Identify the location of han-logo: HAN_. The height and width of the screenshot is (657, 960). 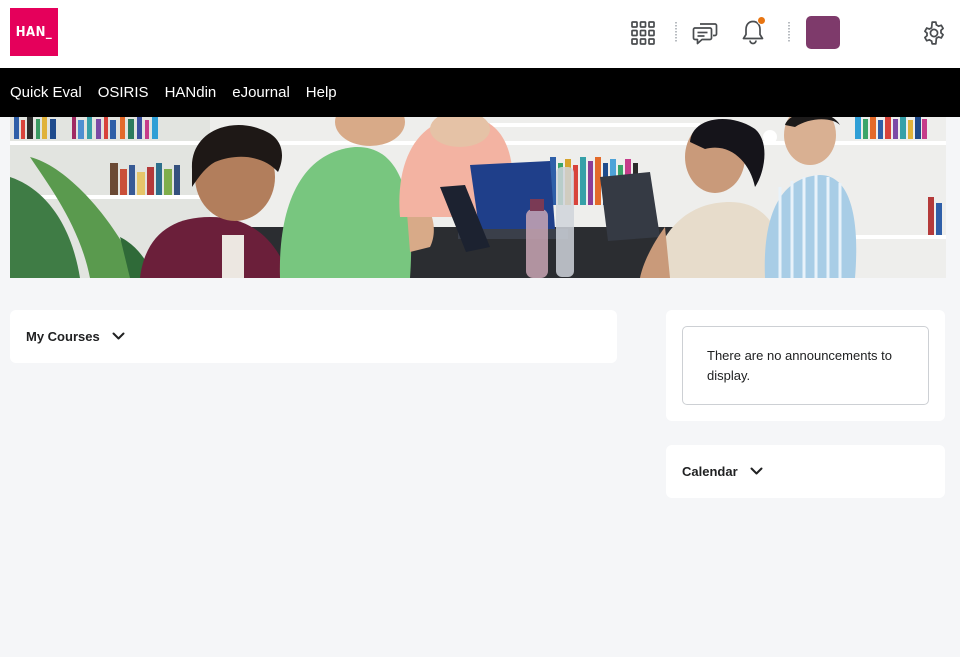
(34, 32).